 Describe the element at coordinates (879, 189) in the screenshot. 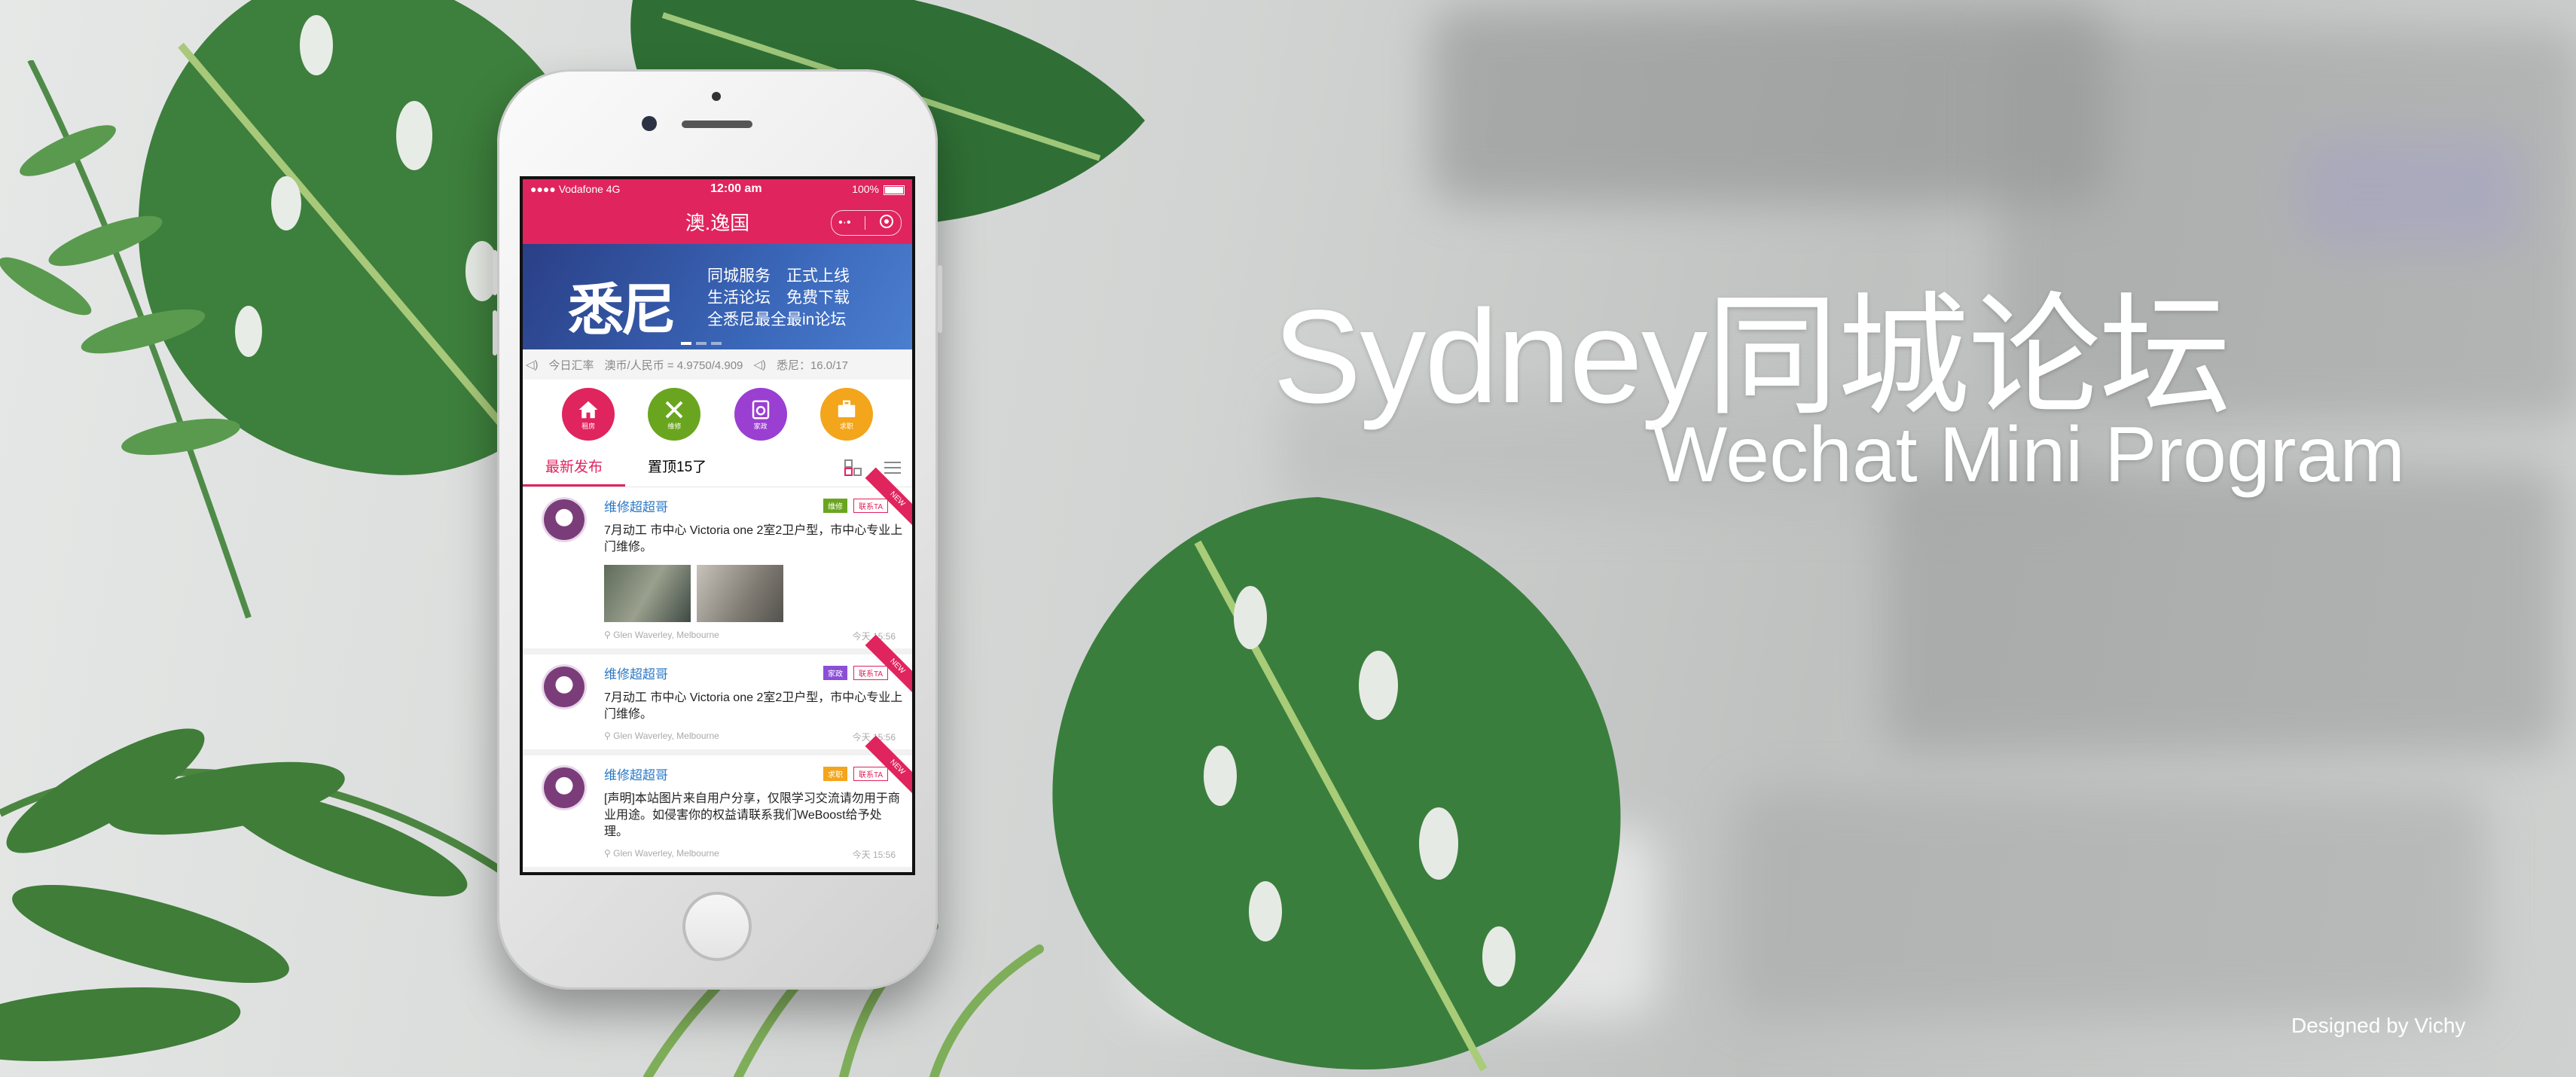

I see `battery-status: 100%` at that location.